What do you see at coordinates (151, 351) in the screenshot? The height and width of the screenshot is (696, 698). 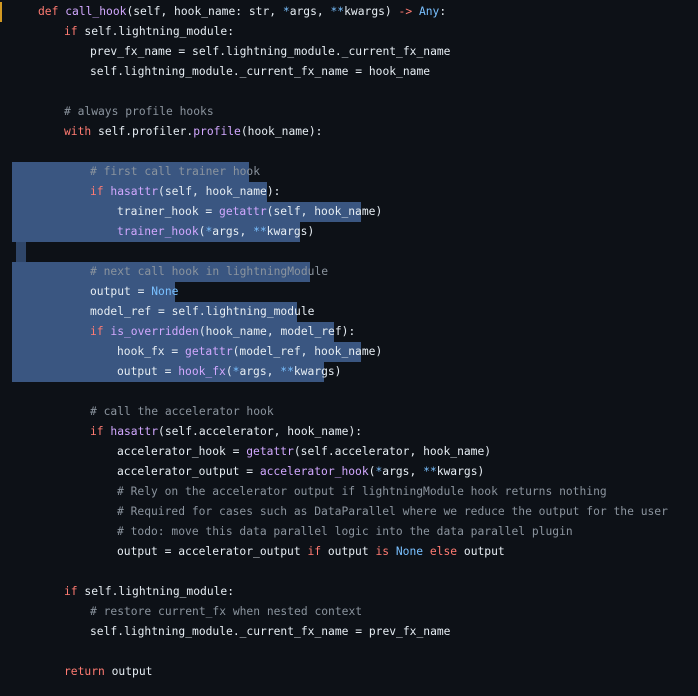 I see `code-token: hook_fx =` at bounding box center [151, 351].